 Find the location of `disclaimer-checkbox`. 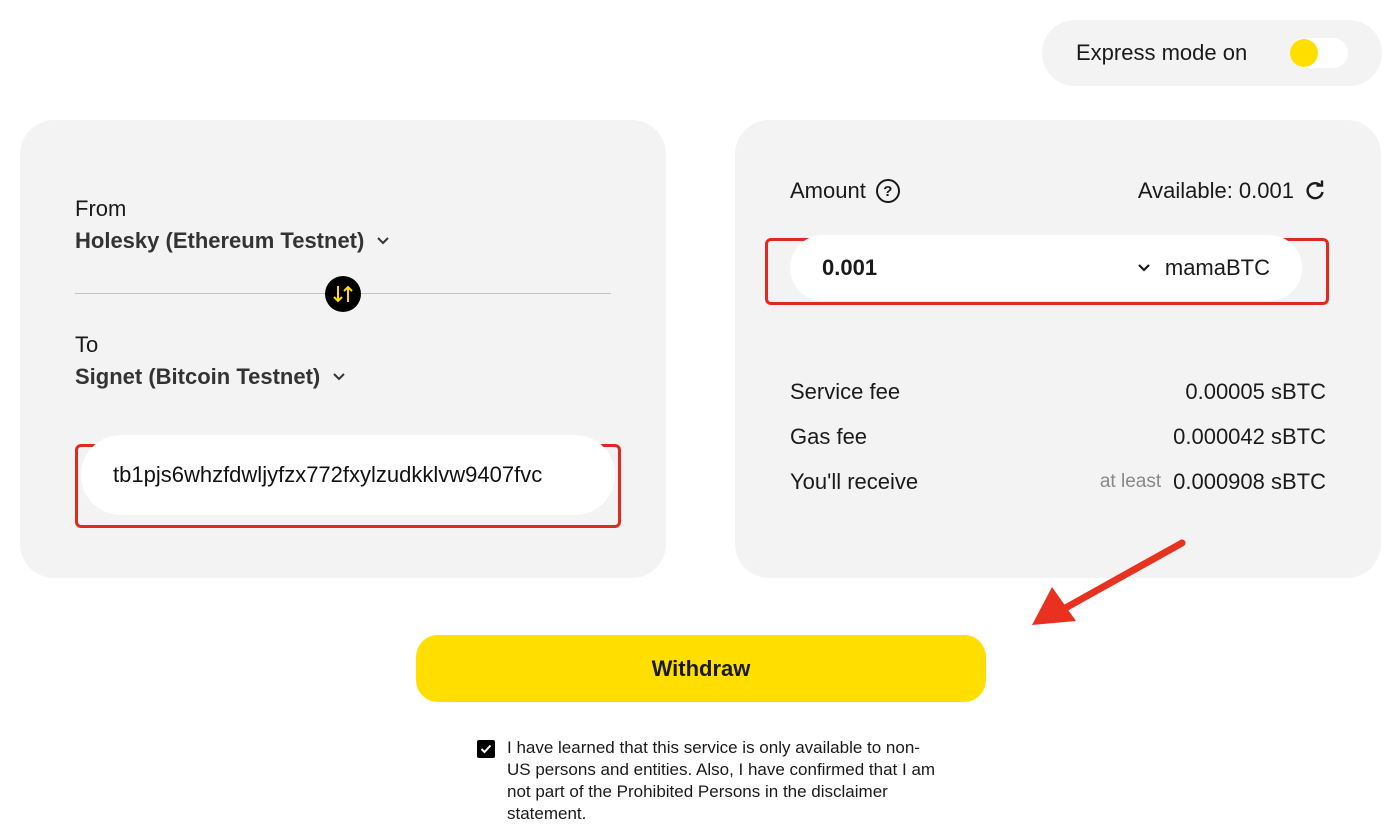

disclaimer-checkbox is located at coordinates (486, 749).